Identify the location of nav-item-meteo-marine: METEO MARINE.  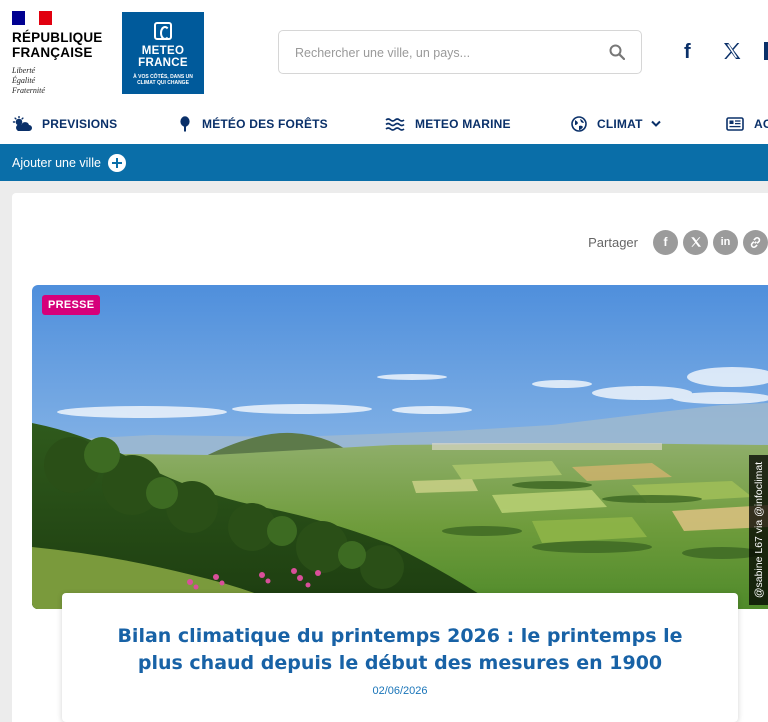
(448, 124).